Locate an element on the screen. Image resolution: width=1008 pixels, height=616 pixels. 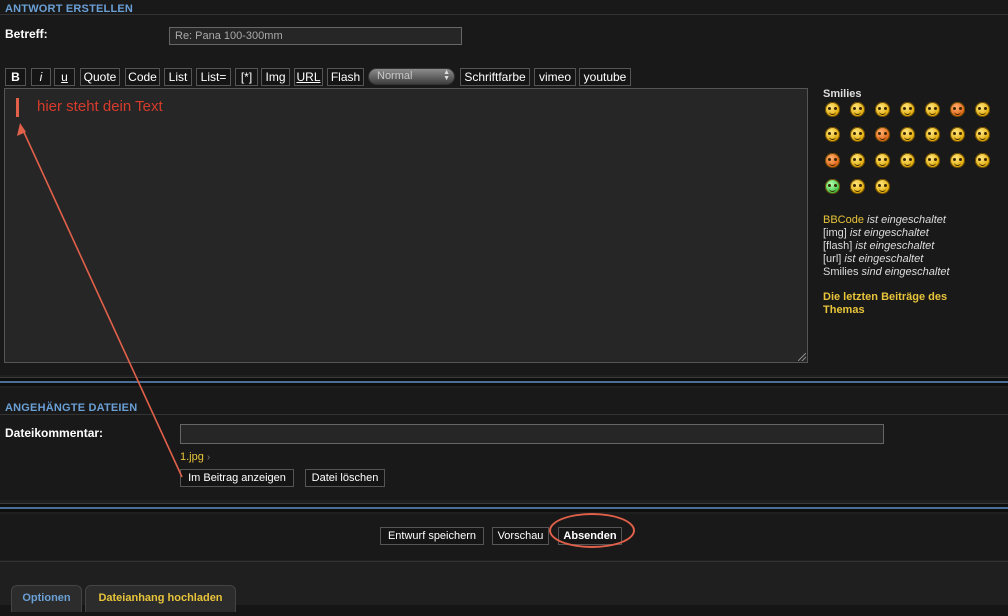
attachments-section-title: ANGEHÄNGTE DATEIEN is located at coordinates (71, 408).